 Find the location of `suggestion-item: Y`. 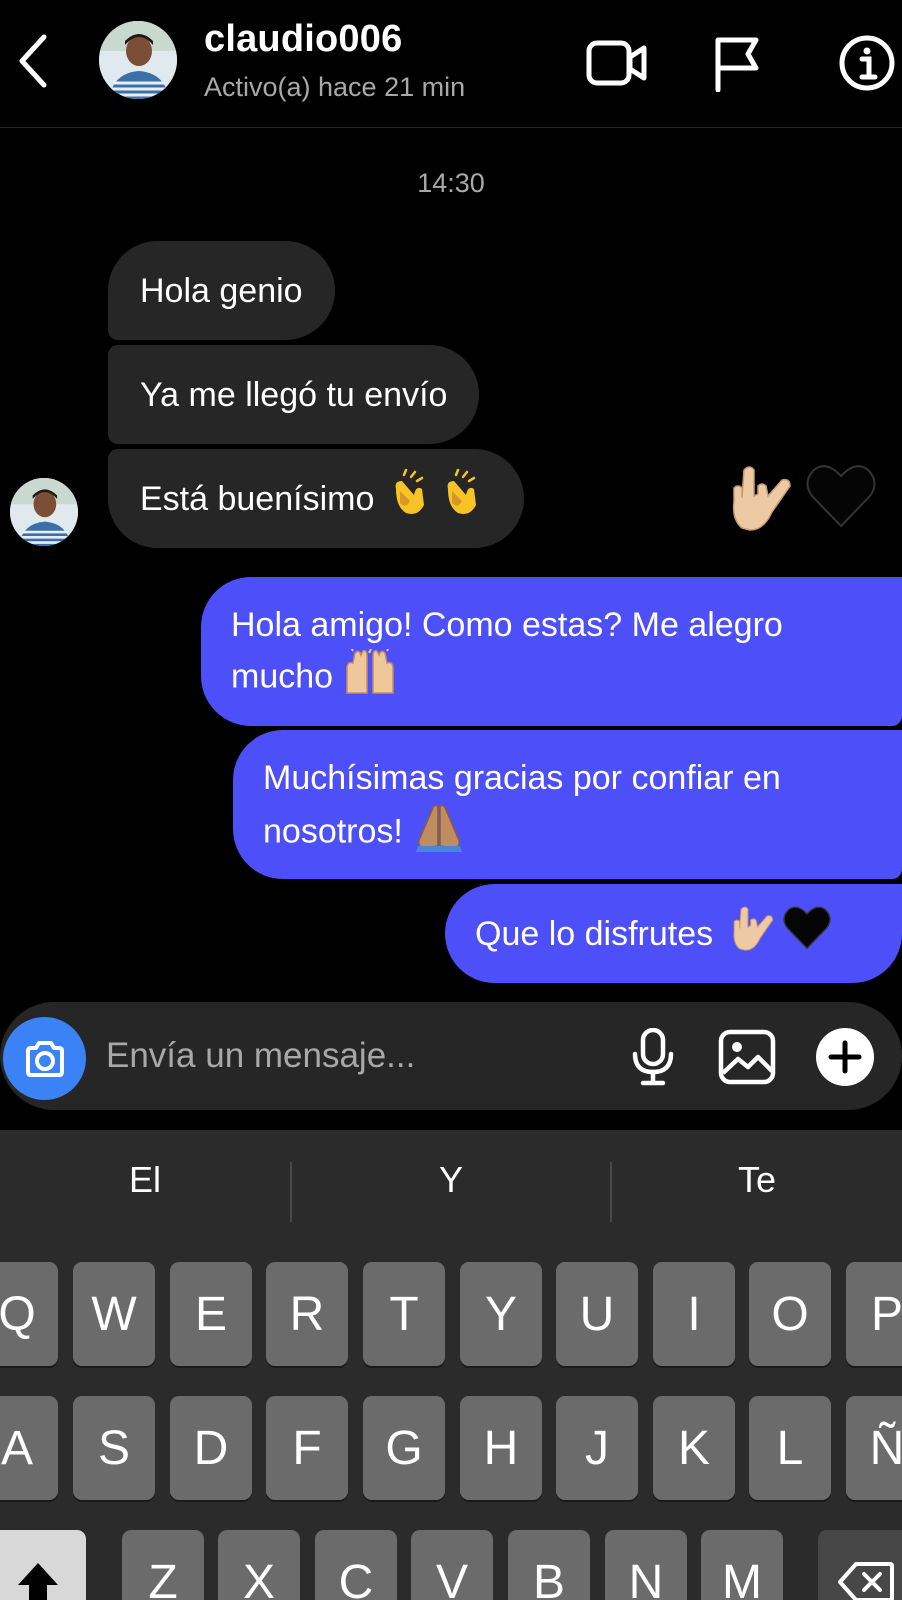

suggestion-item: Y is located at coordinates (451, 1180).